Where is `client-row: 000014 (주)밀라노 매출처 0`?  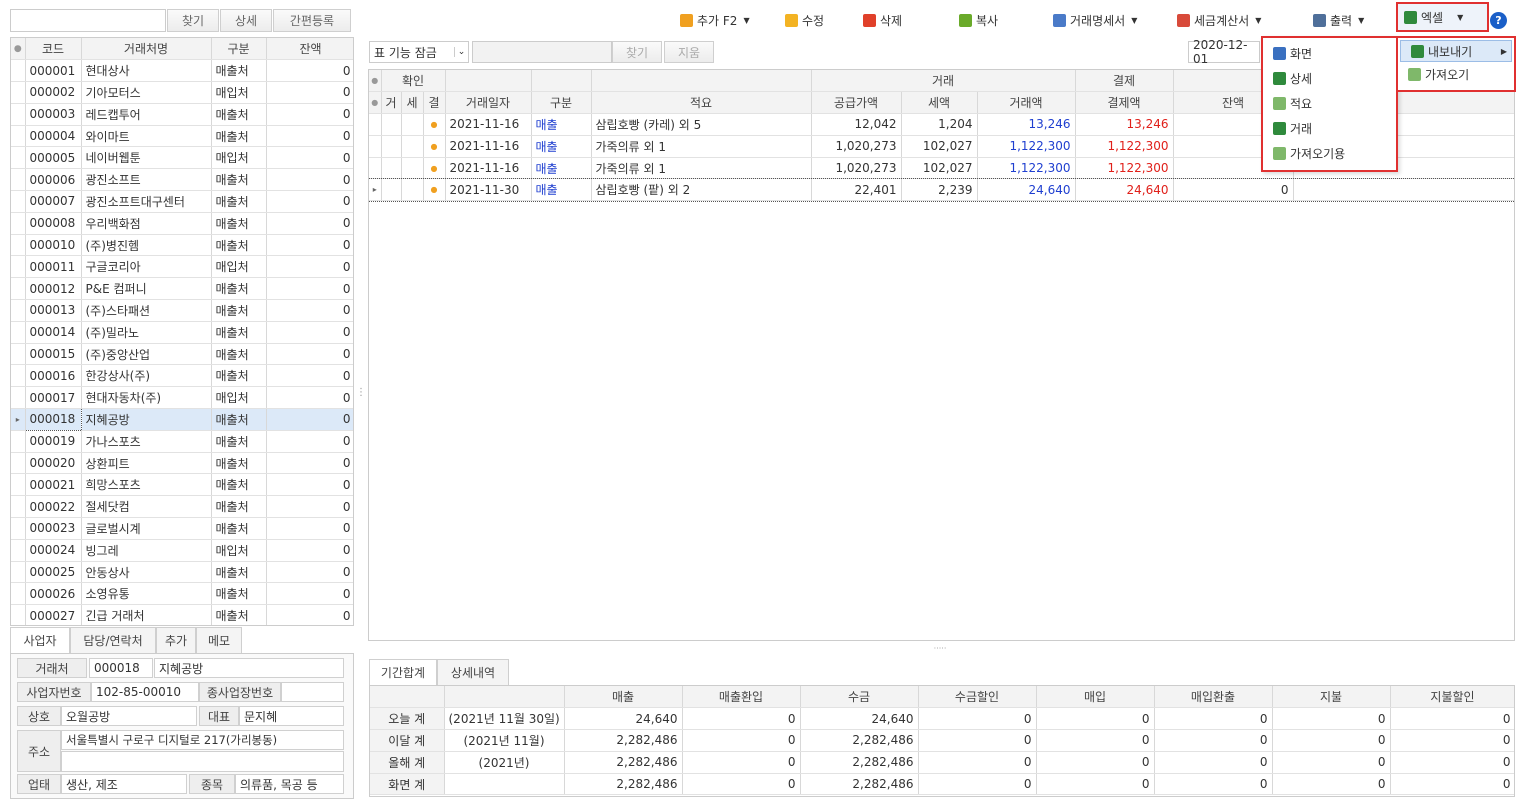
client-row: 000014 (주)밀라노 매출처 0 is located at coordinates (182, 332).